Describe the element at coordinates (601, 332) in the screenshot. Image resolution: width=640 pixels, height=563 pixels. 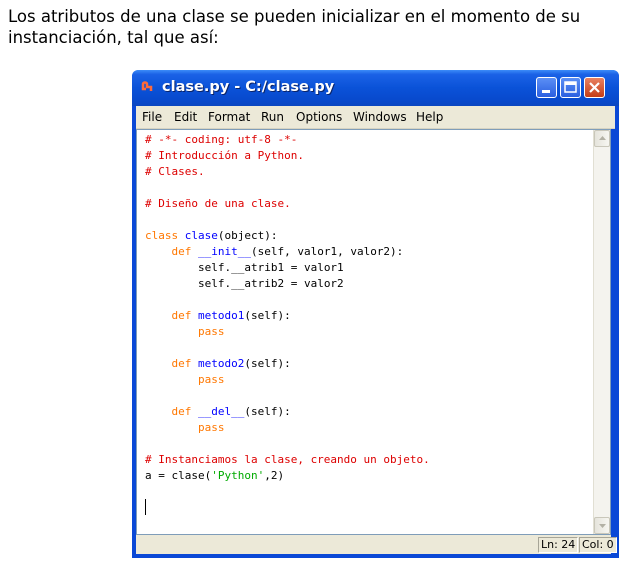
I see `vertical-scrollbar` at that location.